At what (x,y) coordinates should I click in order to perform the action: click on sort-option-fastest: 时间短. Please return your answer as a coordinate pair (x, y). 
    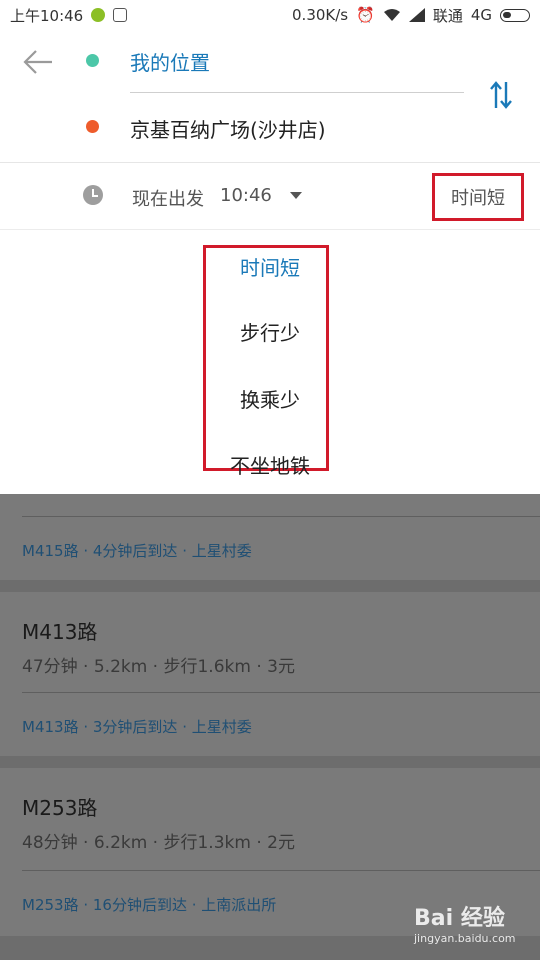
    Looking at the image, I should click on (270, 266).